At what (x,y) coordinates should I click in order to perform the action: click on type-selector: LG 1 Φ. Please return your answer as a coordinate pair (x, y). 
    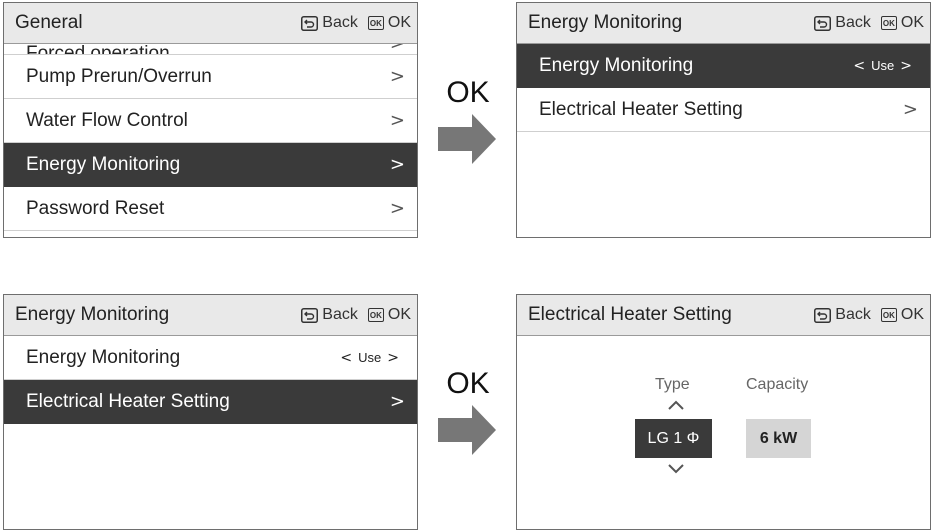
    Looking at the image, I should click on (673, 438).